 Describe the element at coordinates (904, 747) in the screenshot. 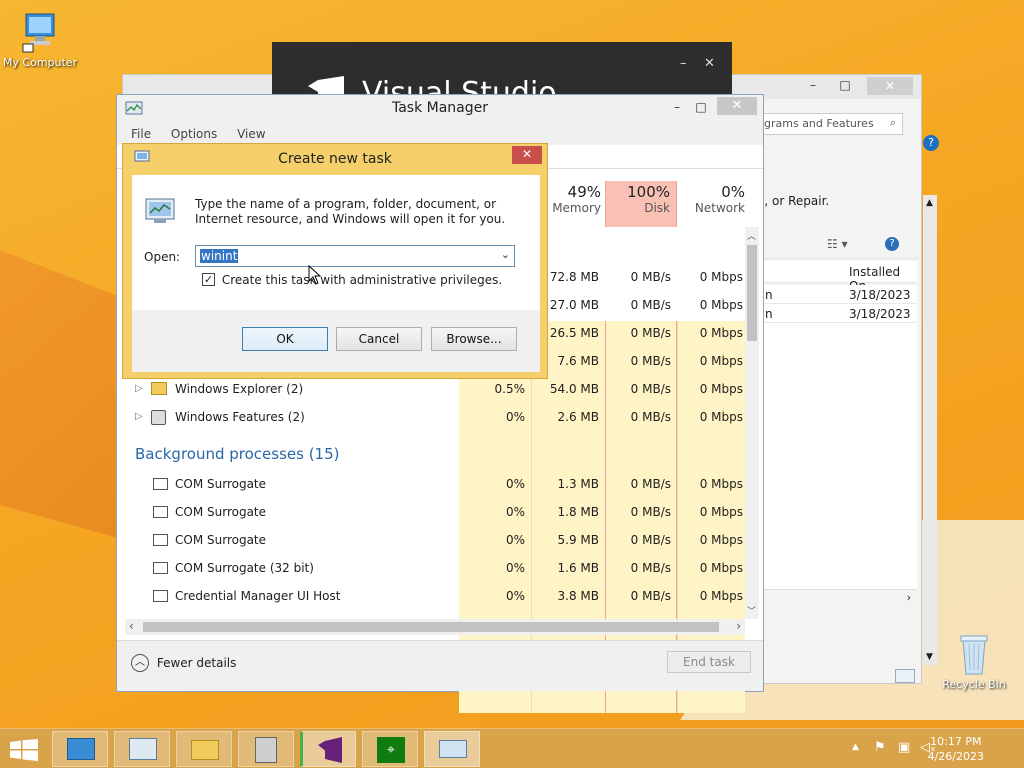

I see `network-icon: ▣` at that location.